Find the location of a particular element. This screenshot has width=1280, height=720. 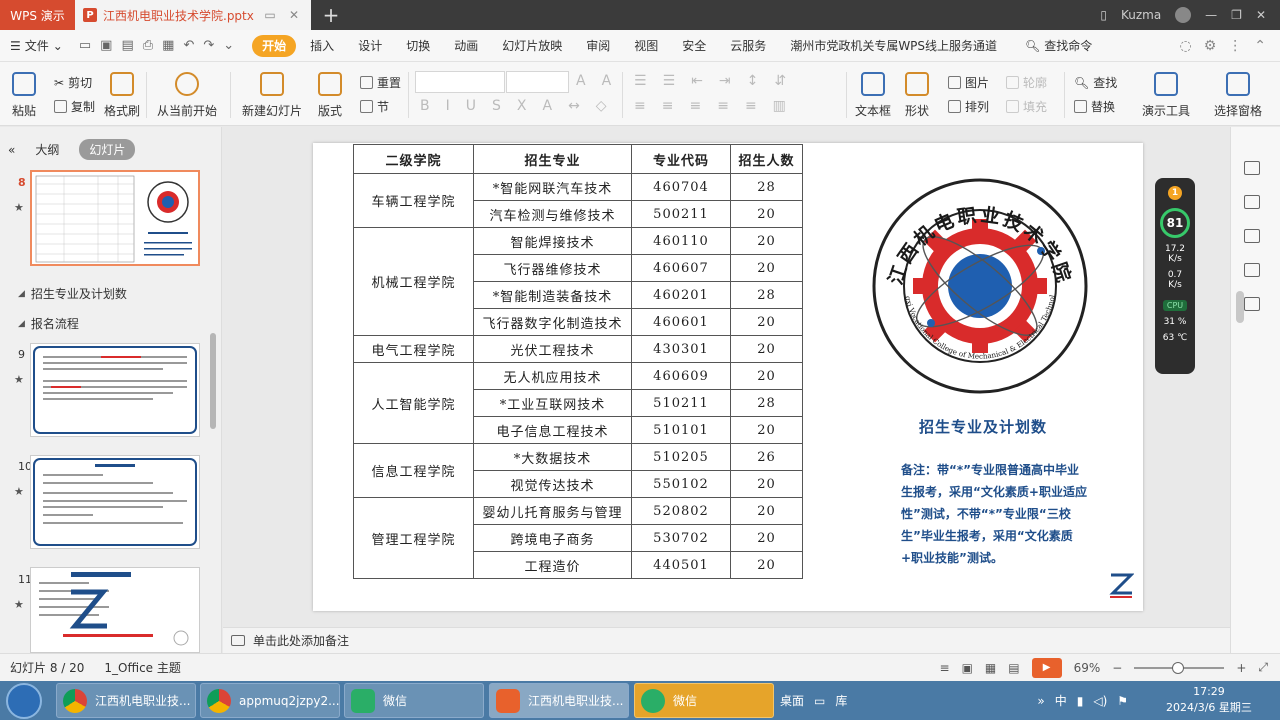

section-process: ◢ 报名流程 is located at coordinates (48, 323).